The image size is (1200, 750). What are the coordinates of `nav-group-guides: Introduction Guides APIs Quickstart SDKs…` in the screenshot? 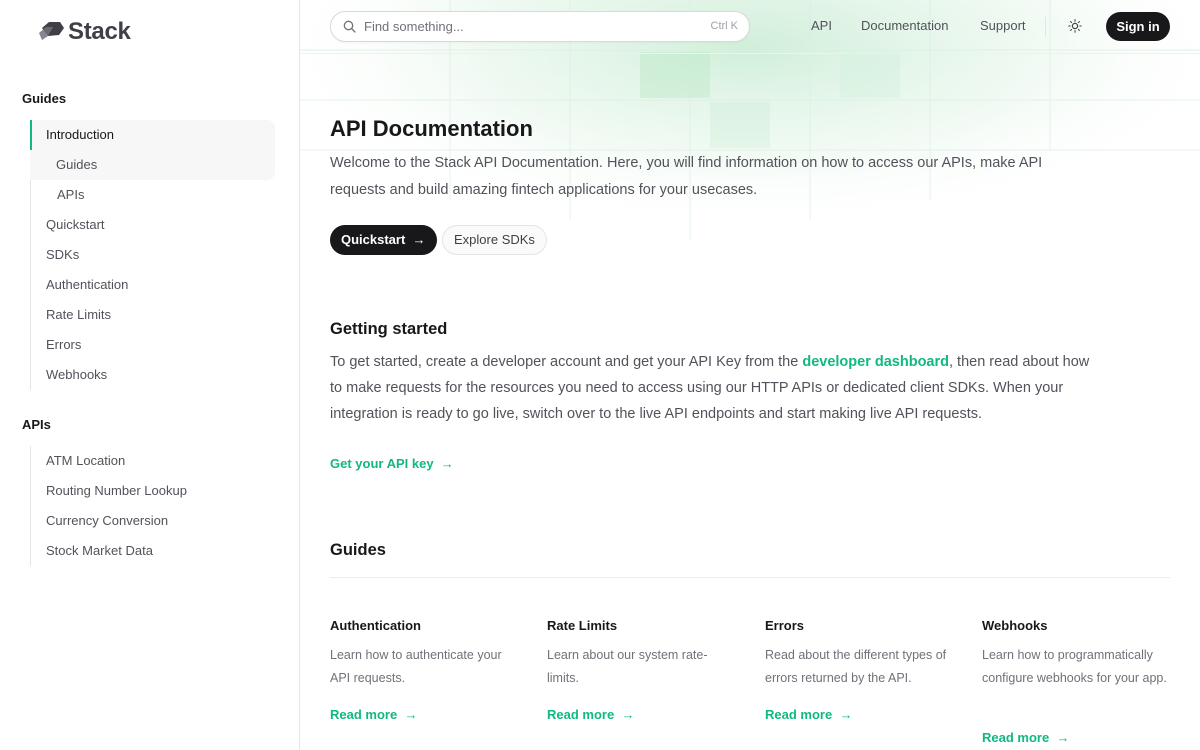 It's located at (152, 255).